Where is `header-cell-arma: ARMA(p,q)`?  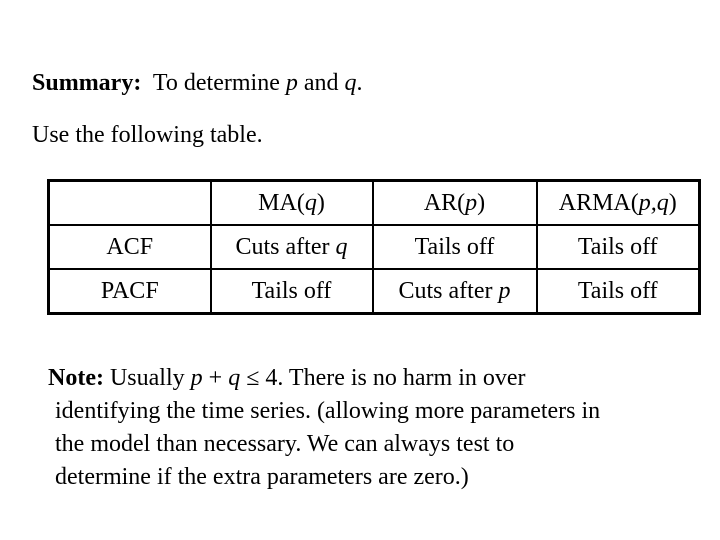
header-cell-arma: ARMA(p,q) is located at coordinates (618, 202).